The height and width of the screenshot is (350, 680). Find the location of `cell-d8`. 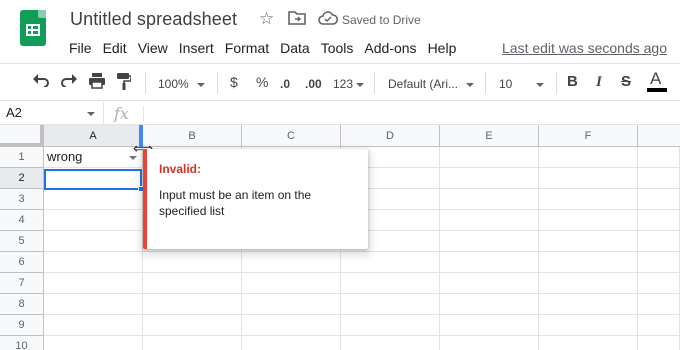

cell-d8 is located at coordinates (390, 304).